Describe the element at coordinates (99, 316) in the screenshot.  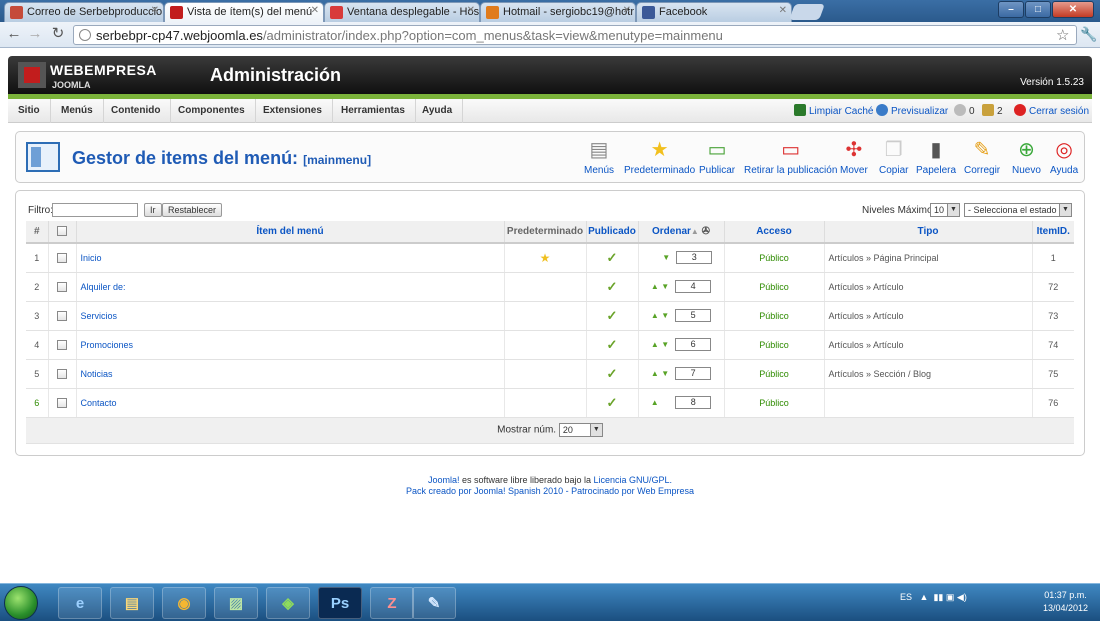
I see `item-link: Servicios` at that location.